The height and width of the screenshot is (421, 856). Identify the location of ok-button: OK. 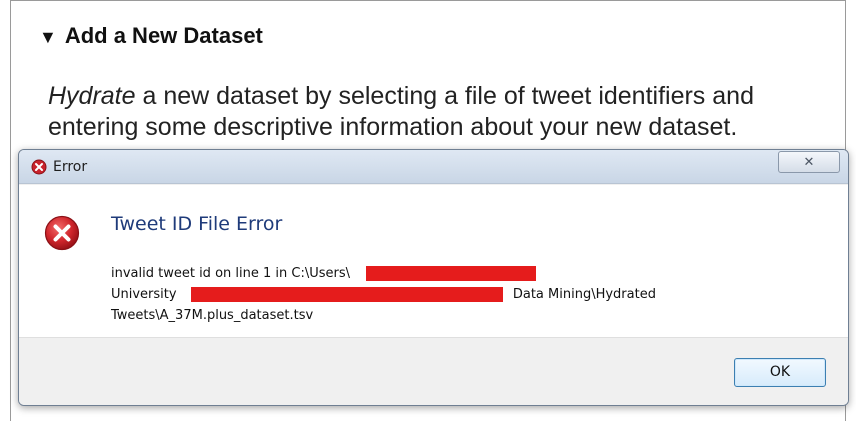
(780, 372).